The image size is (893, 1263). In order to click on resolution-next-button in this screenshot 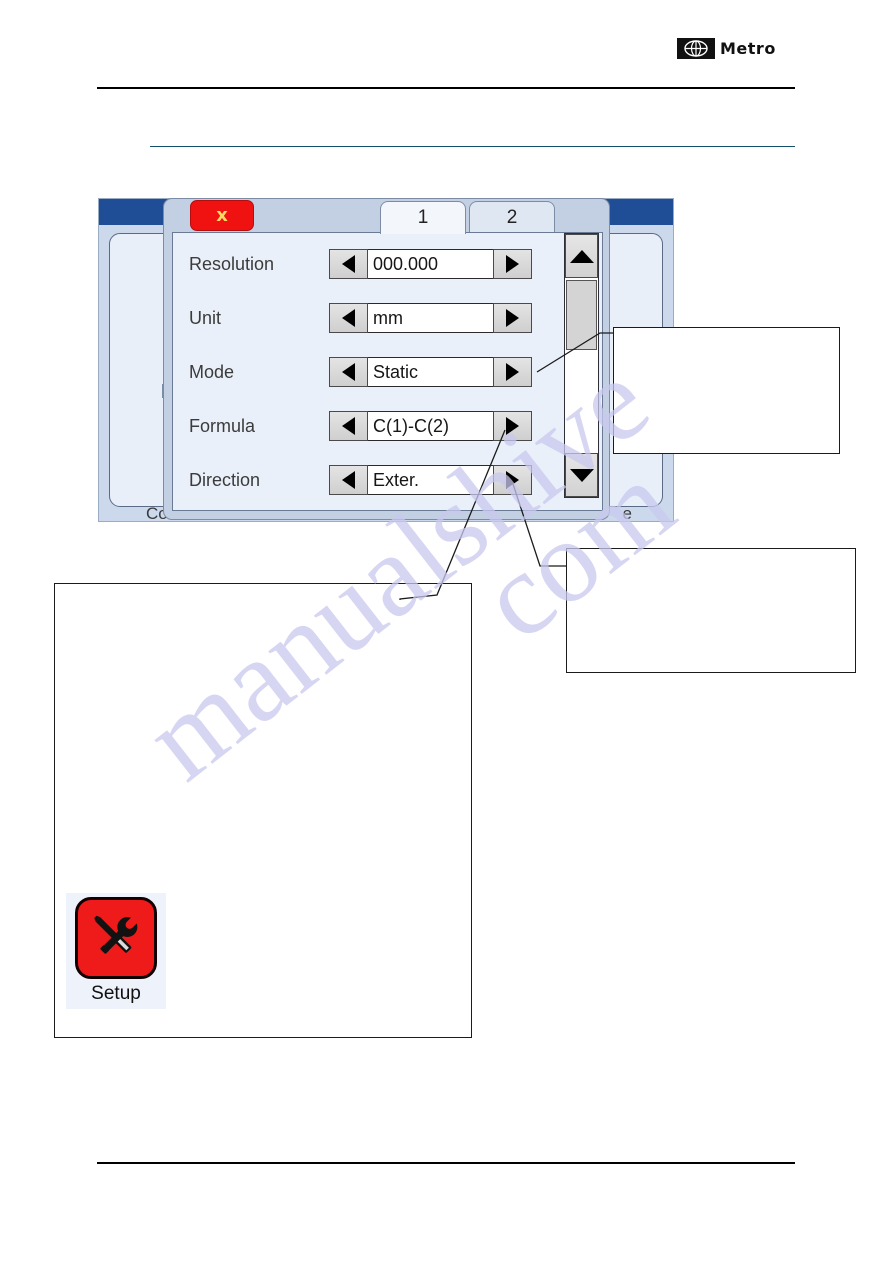, I will do `click(512, 264)`.